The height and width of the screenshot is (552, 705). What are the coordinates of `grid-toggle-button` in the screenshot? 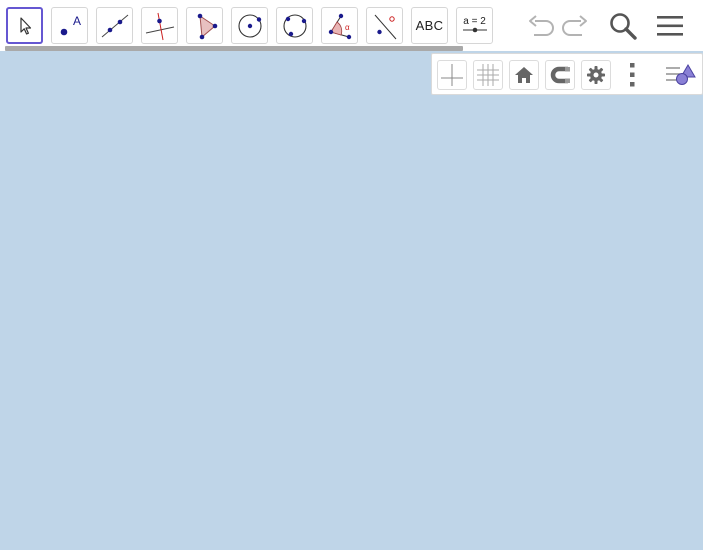 It's located at (488, 75).